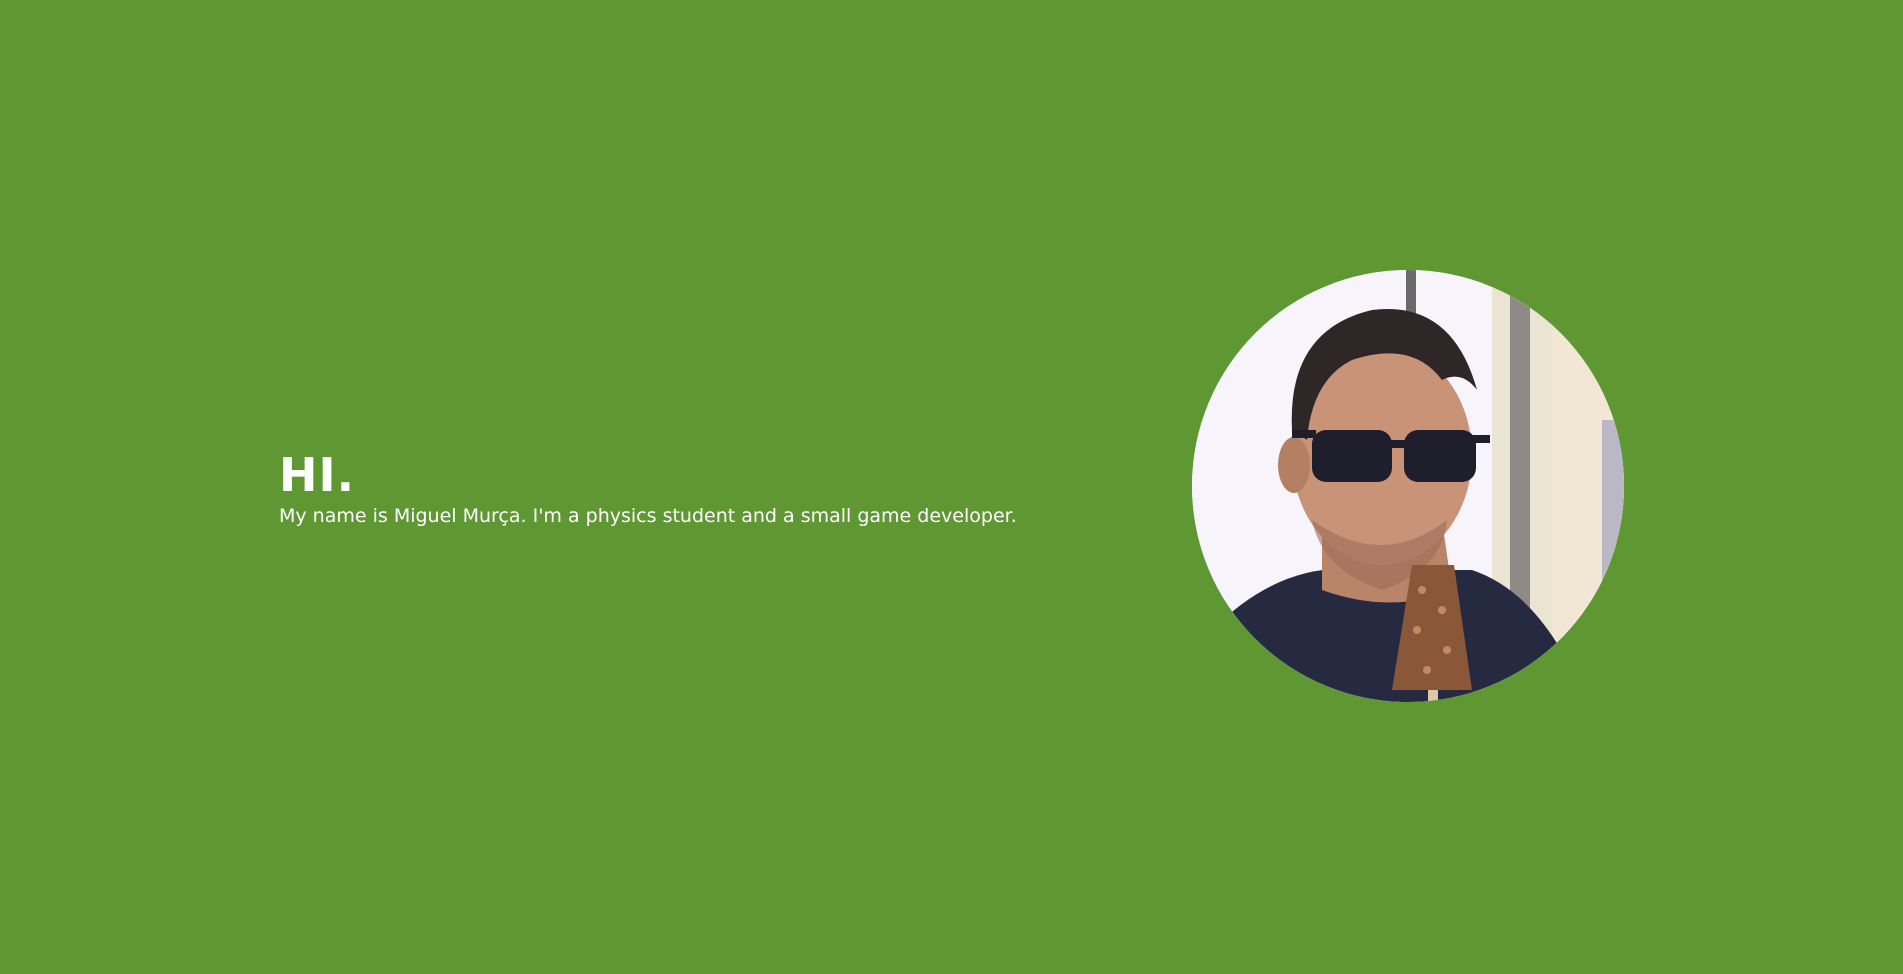  I want to click on hero-title: HI., so click(317, 475).